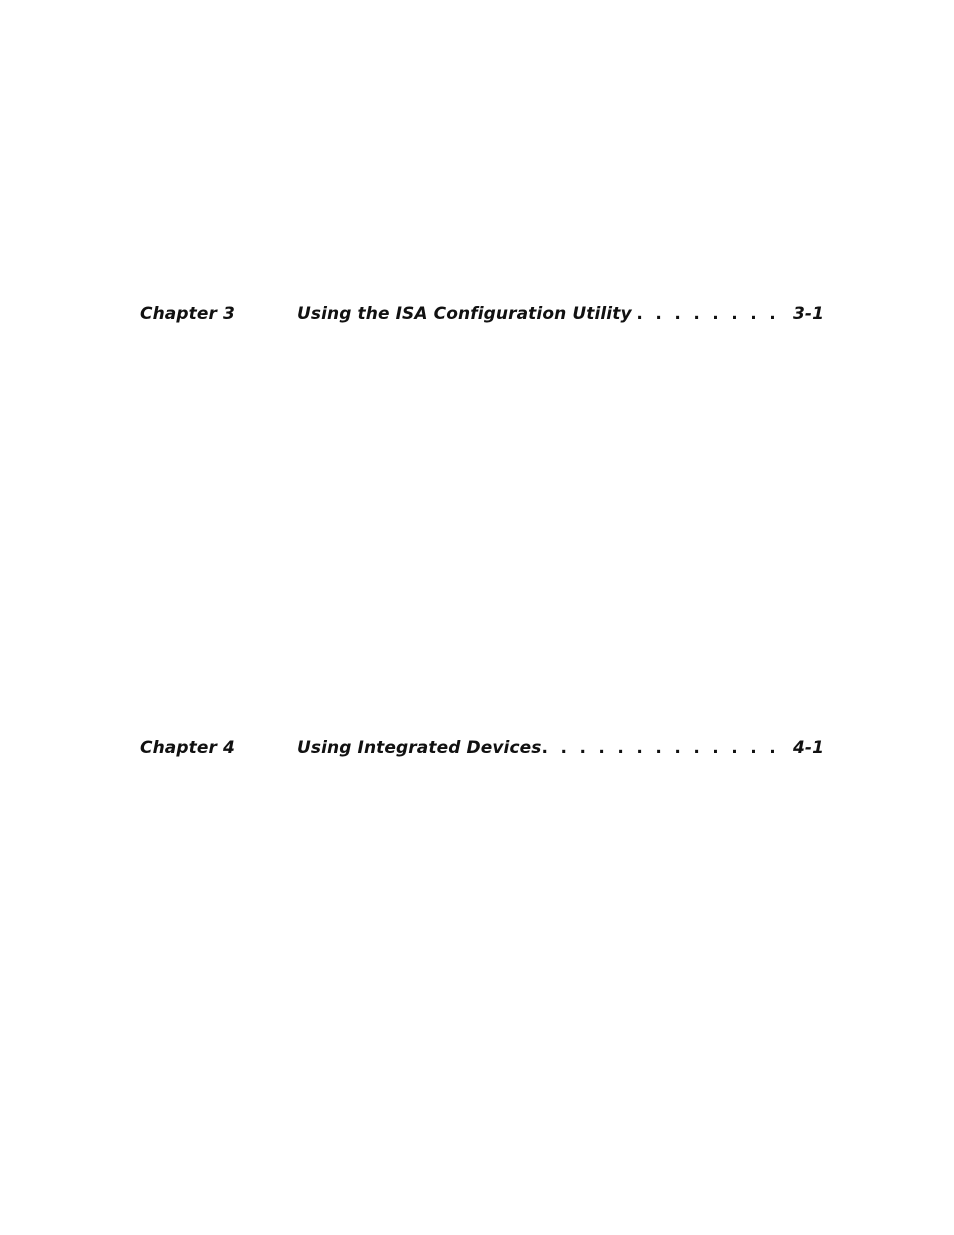  Describe the element at coordinates (803, 748) in the screenshot. I see `page-reference: 4-1` at that location.